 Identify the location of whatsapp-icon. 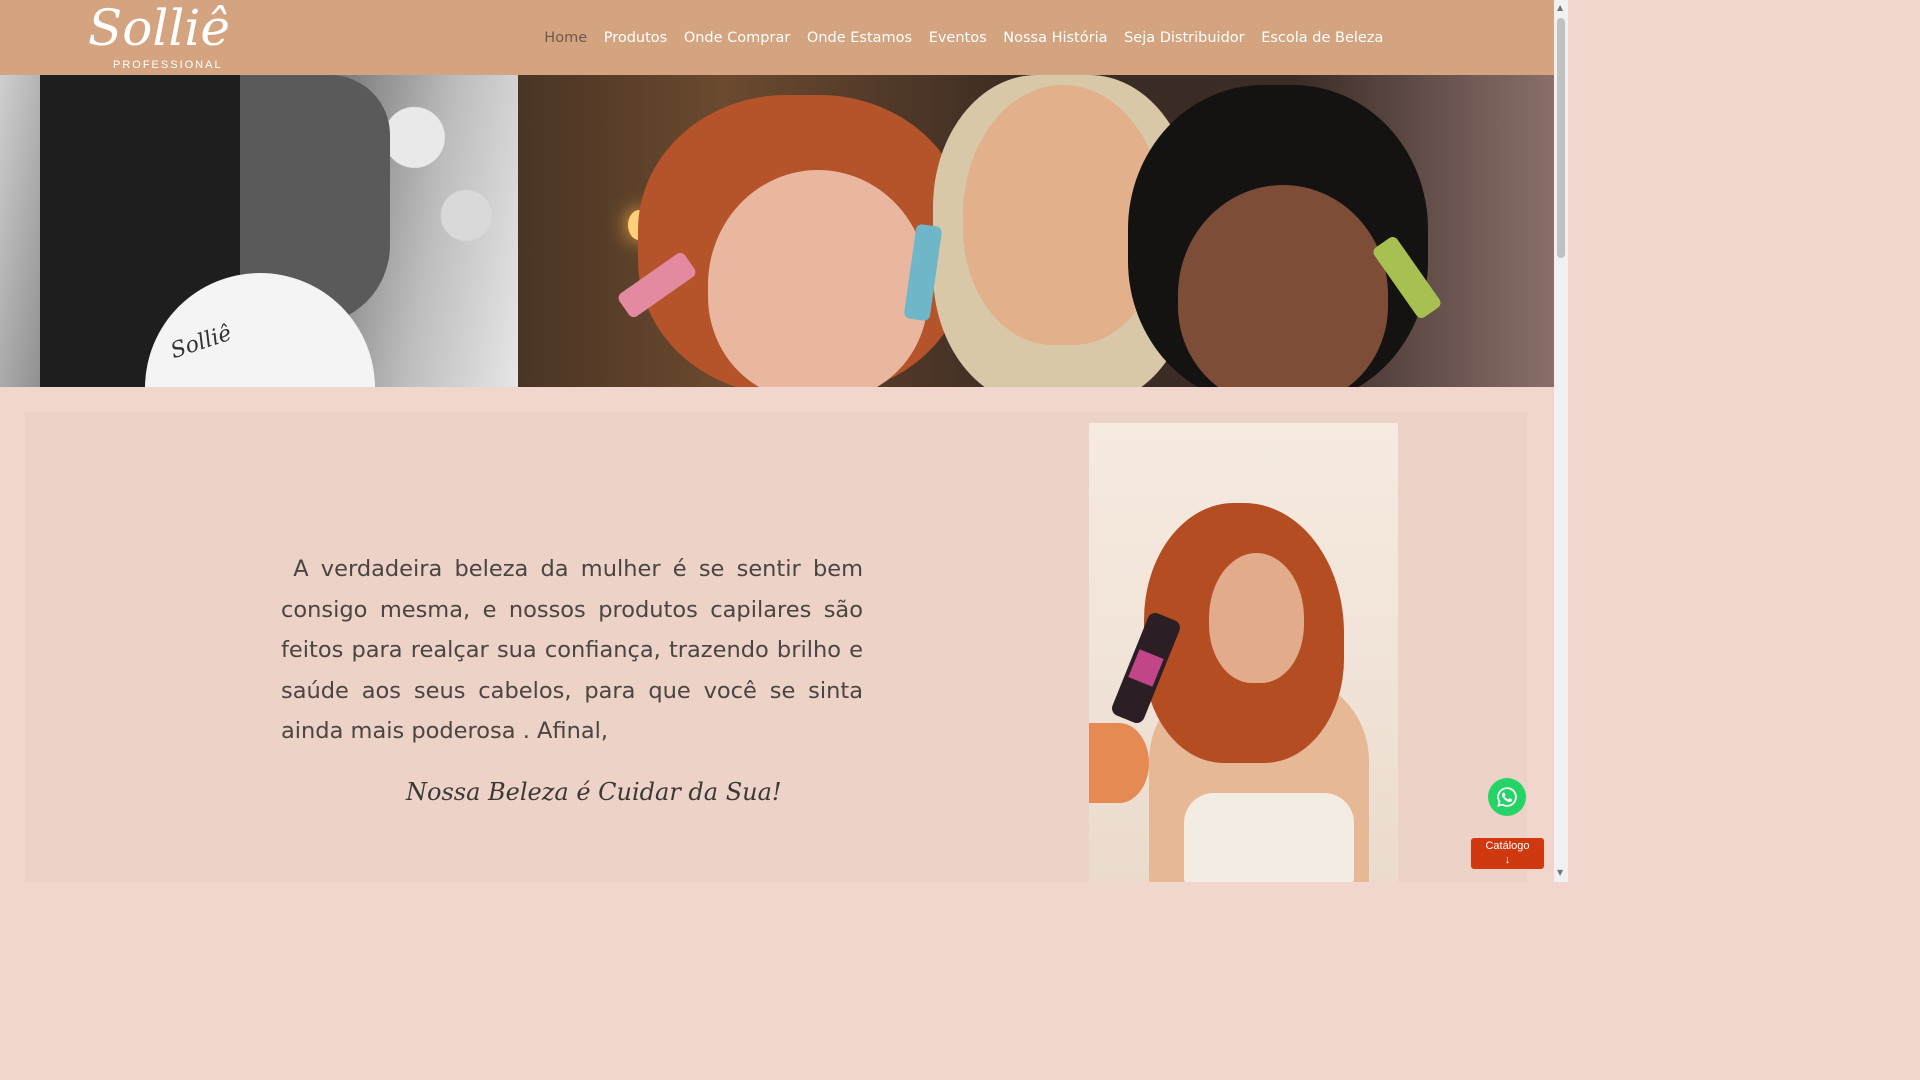
(1507, 797).